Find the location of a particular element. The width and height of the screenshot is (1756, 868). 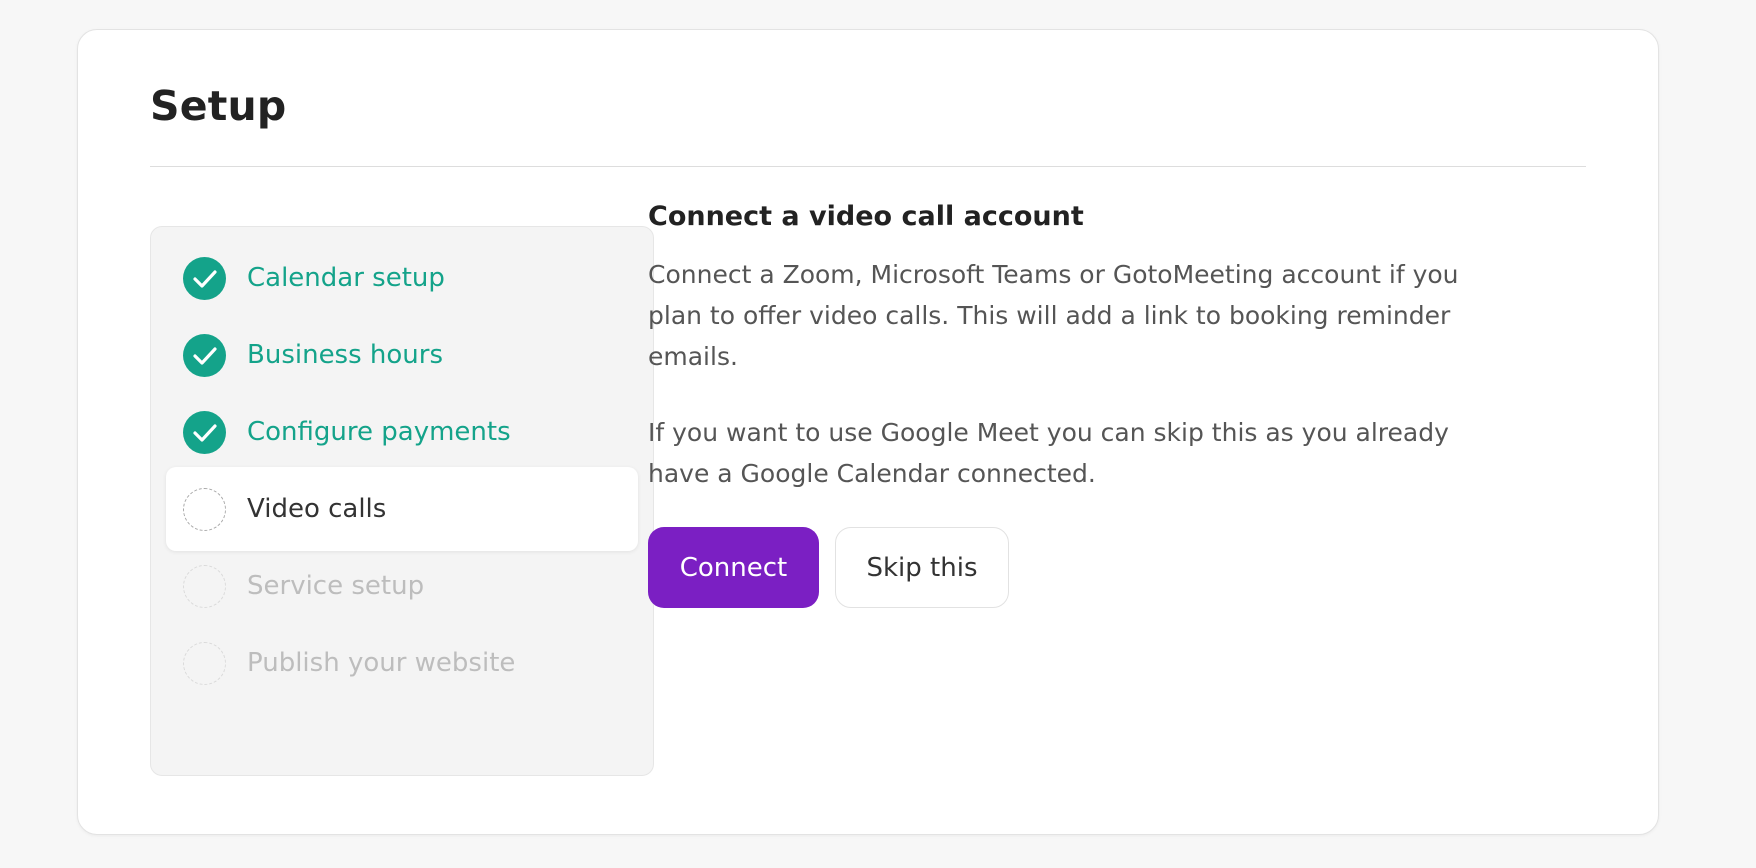

step-configure-payments: Configure payments is located at coordinates (402, 432).